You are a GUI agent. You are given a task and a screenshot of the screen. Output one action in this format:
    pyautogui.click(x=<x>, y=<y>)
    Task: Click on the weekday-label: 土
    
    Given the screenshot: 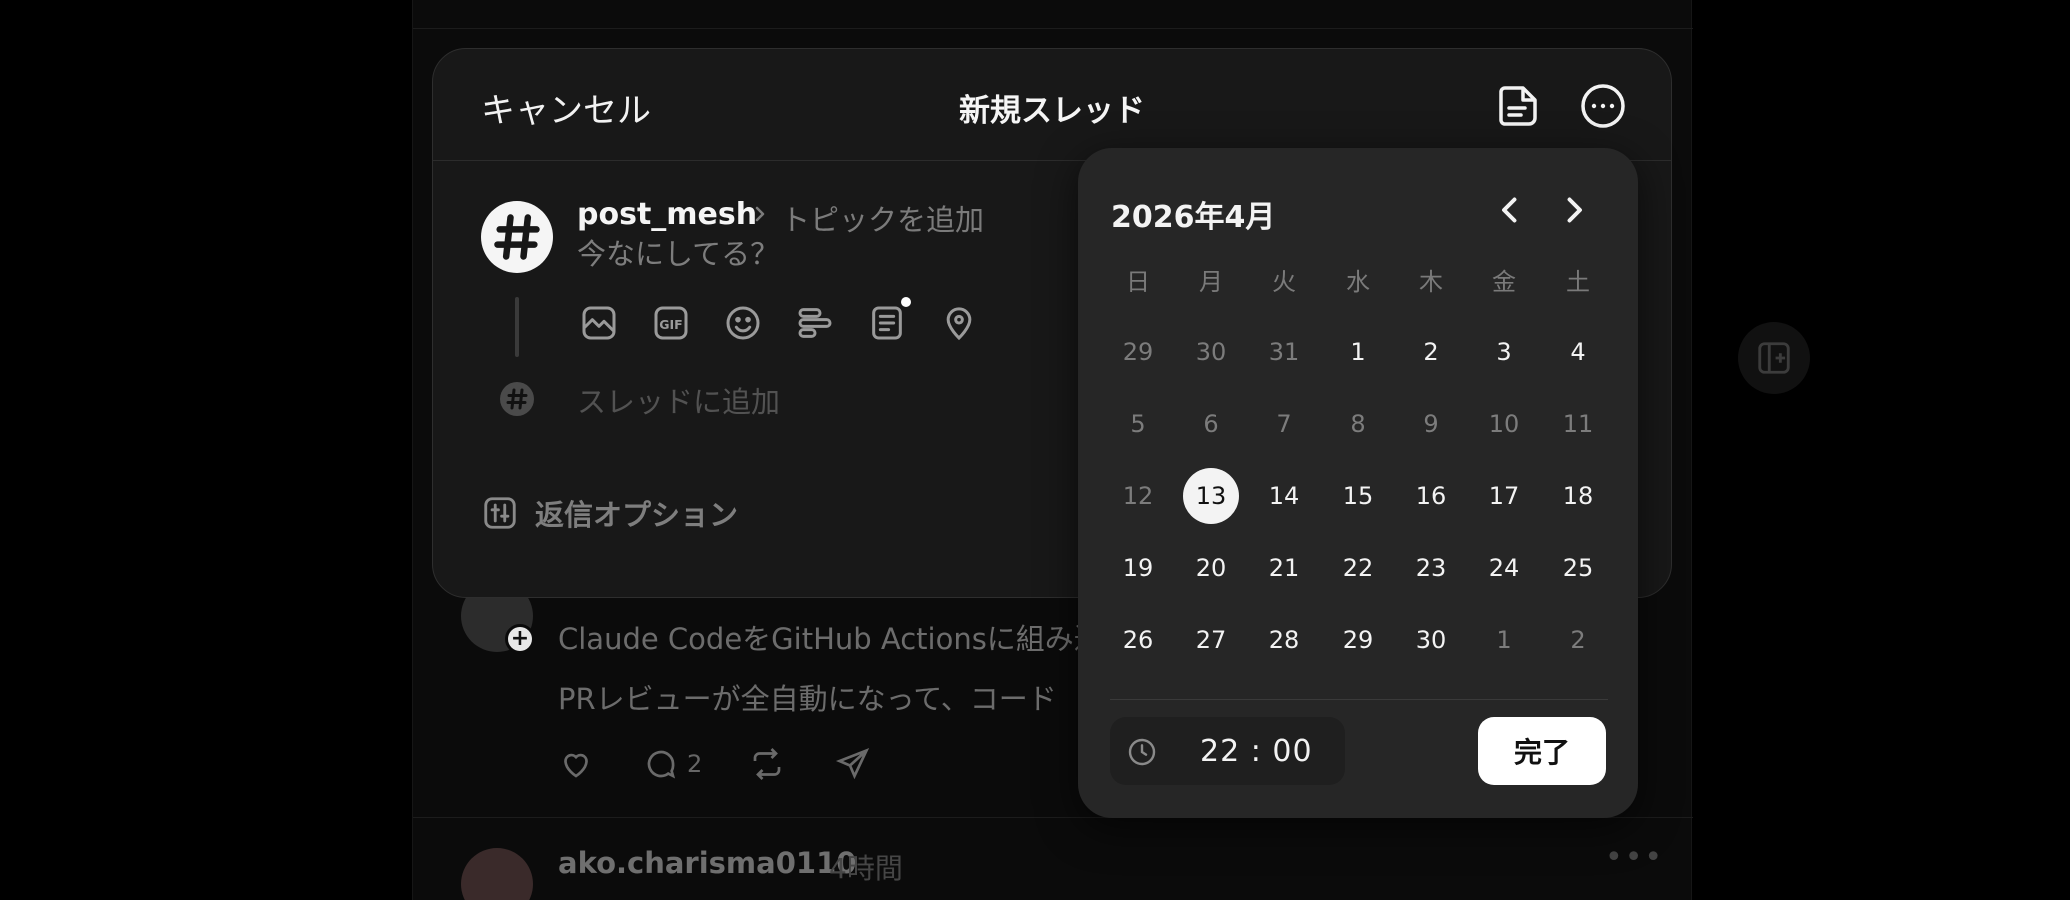 What is the action you would take?
    pyautogui.click(x=1578, y=282)
    